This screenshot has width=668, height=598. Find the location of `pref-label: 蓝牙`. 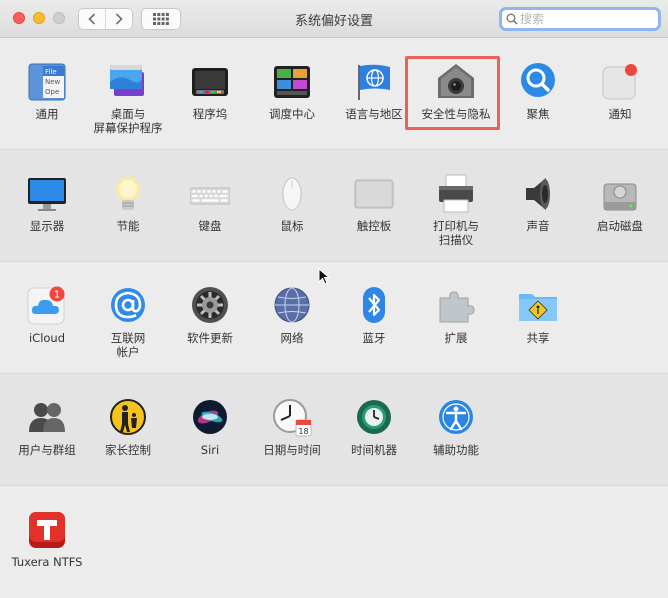

pref-label: 蓝牙 is located at coordinates (374, 338).